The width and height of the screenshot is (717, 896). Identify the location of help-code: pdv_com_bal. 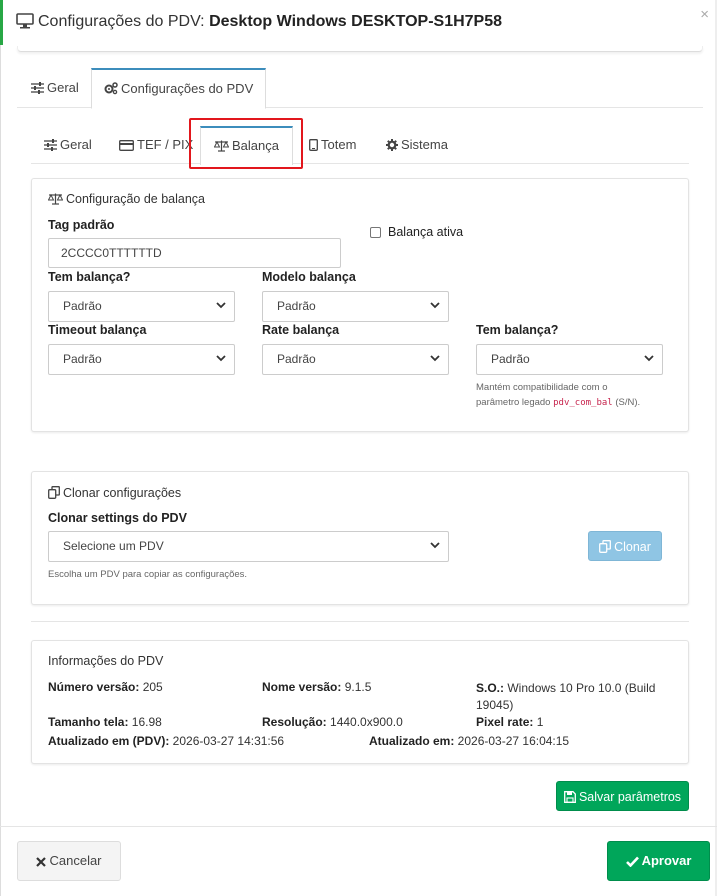
(583, 403).